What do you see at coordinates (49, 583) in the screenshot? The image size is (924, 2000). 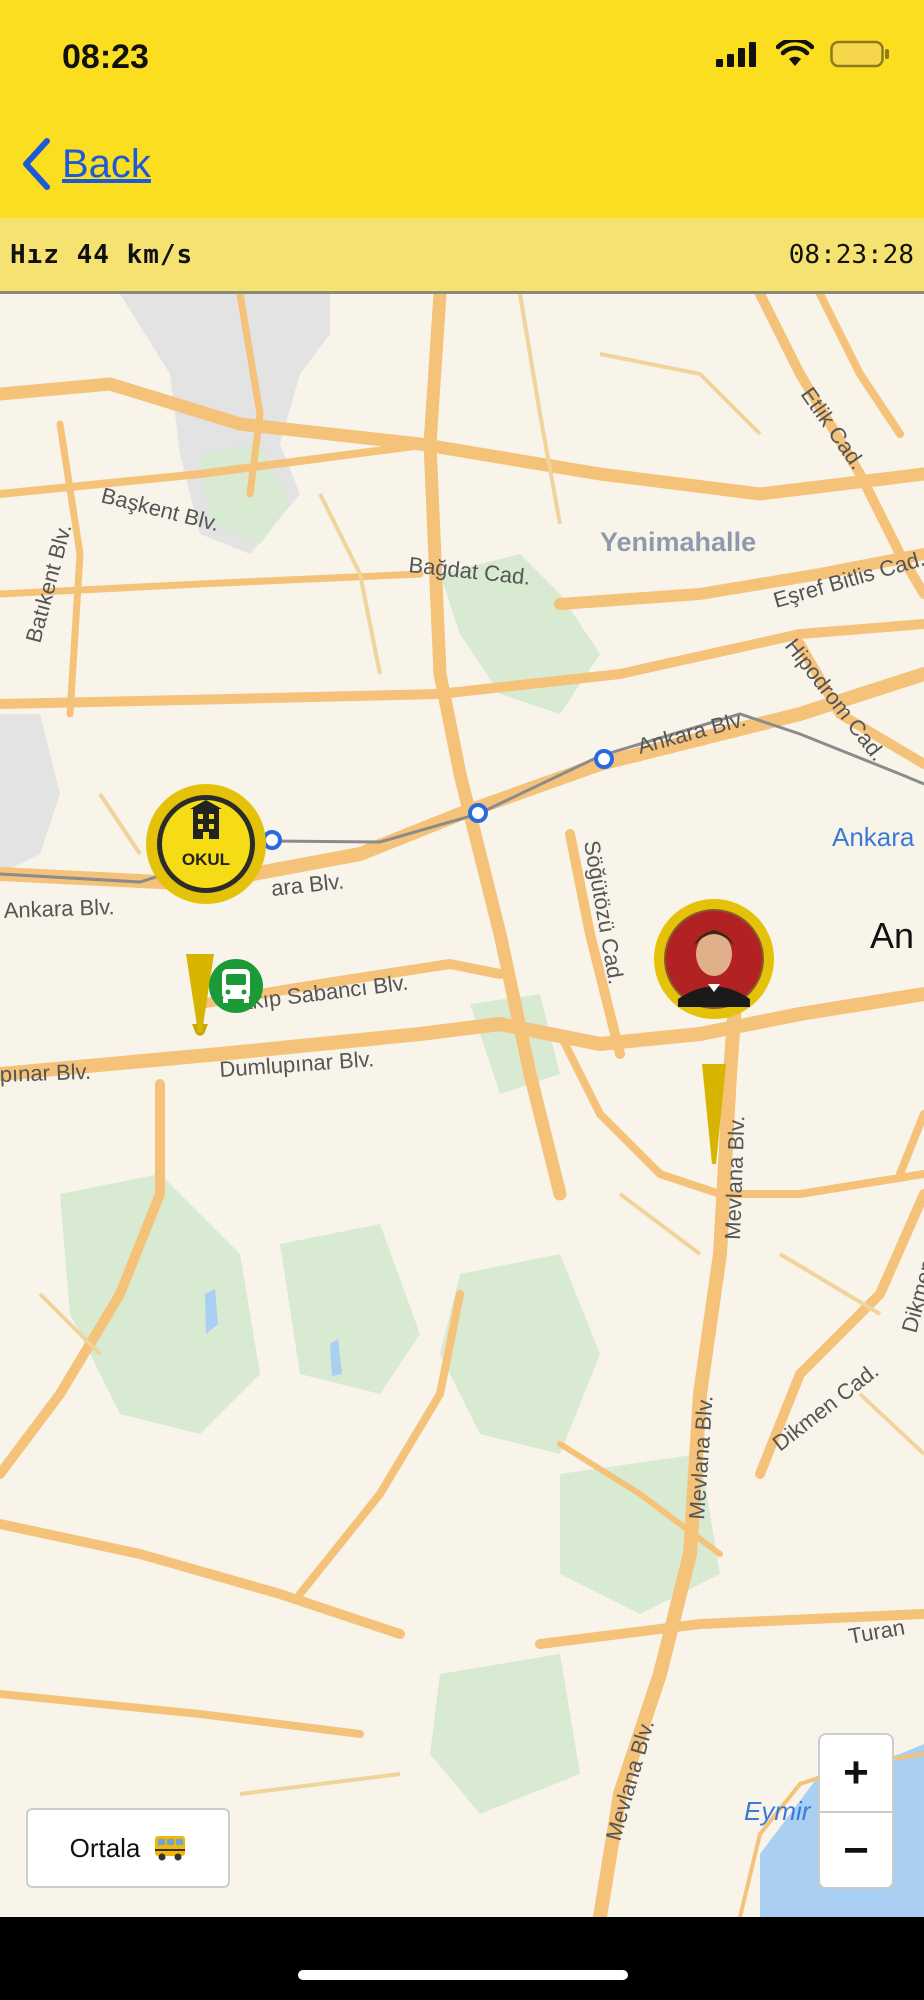 I see `road-label: Batıkent Blv.` at bounding box center [49, 583].